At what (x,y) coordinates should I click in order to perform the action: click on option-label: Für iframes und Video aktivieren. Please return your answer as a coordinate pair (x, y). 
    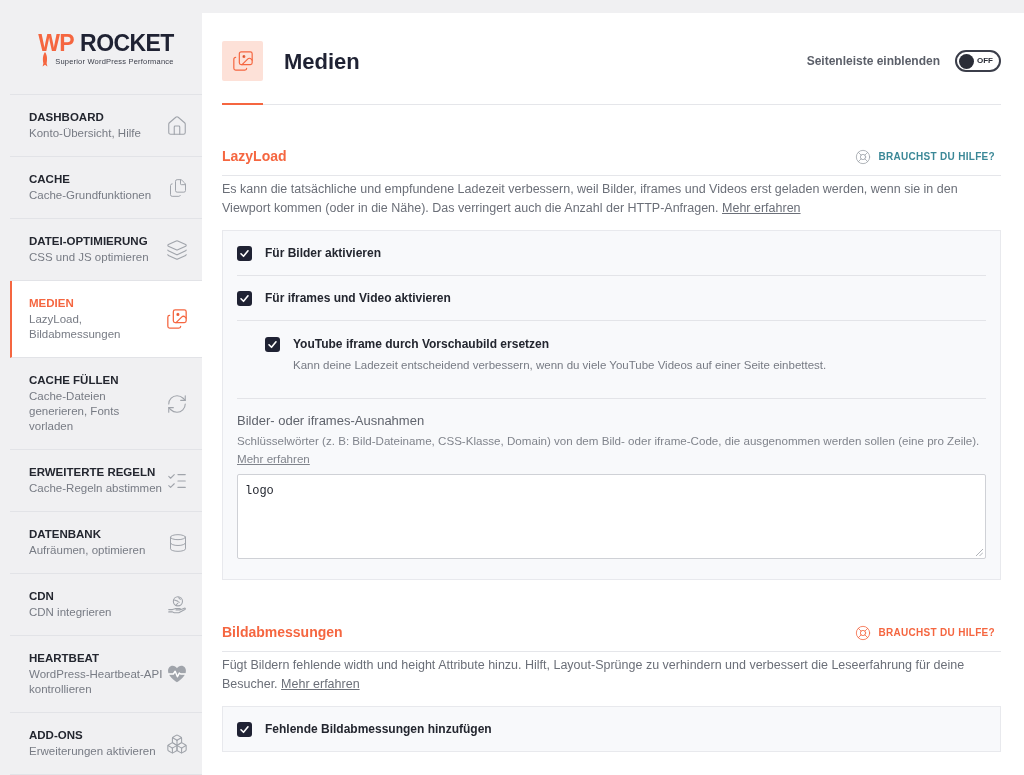
    Looking at the image, I should click on (358, 298).